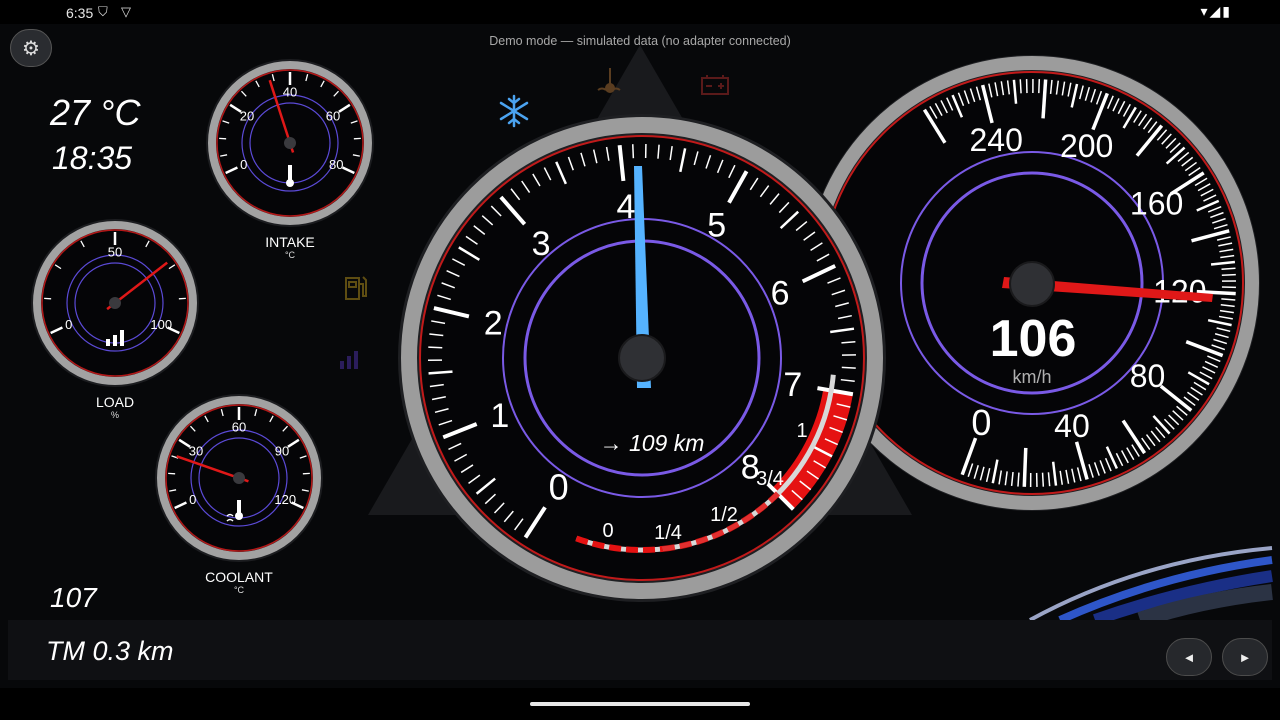  Describe the element at coordinates (514, 111) in the screenshot. I see `snowflake-icon` at that location.